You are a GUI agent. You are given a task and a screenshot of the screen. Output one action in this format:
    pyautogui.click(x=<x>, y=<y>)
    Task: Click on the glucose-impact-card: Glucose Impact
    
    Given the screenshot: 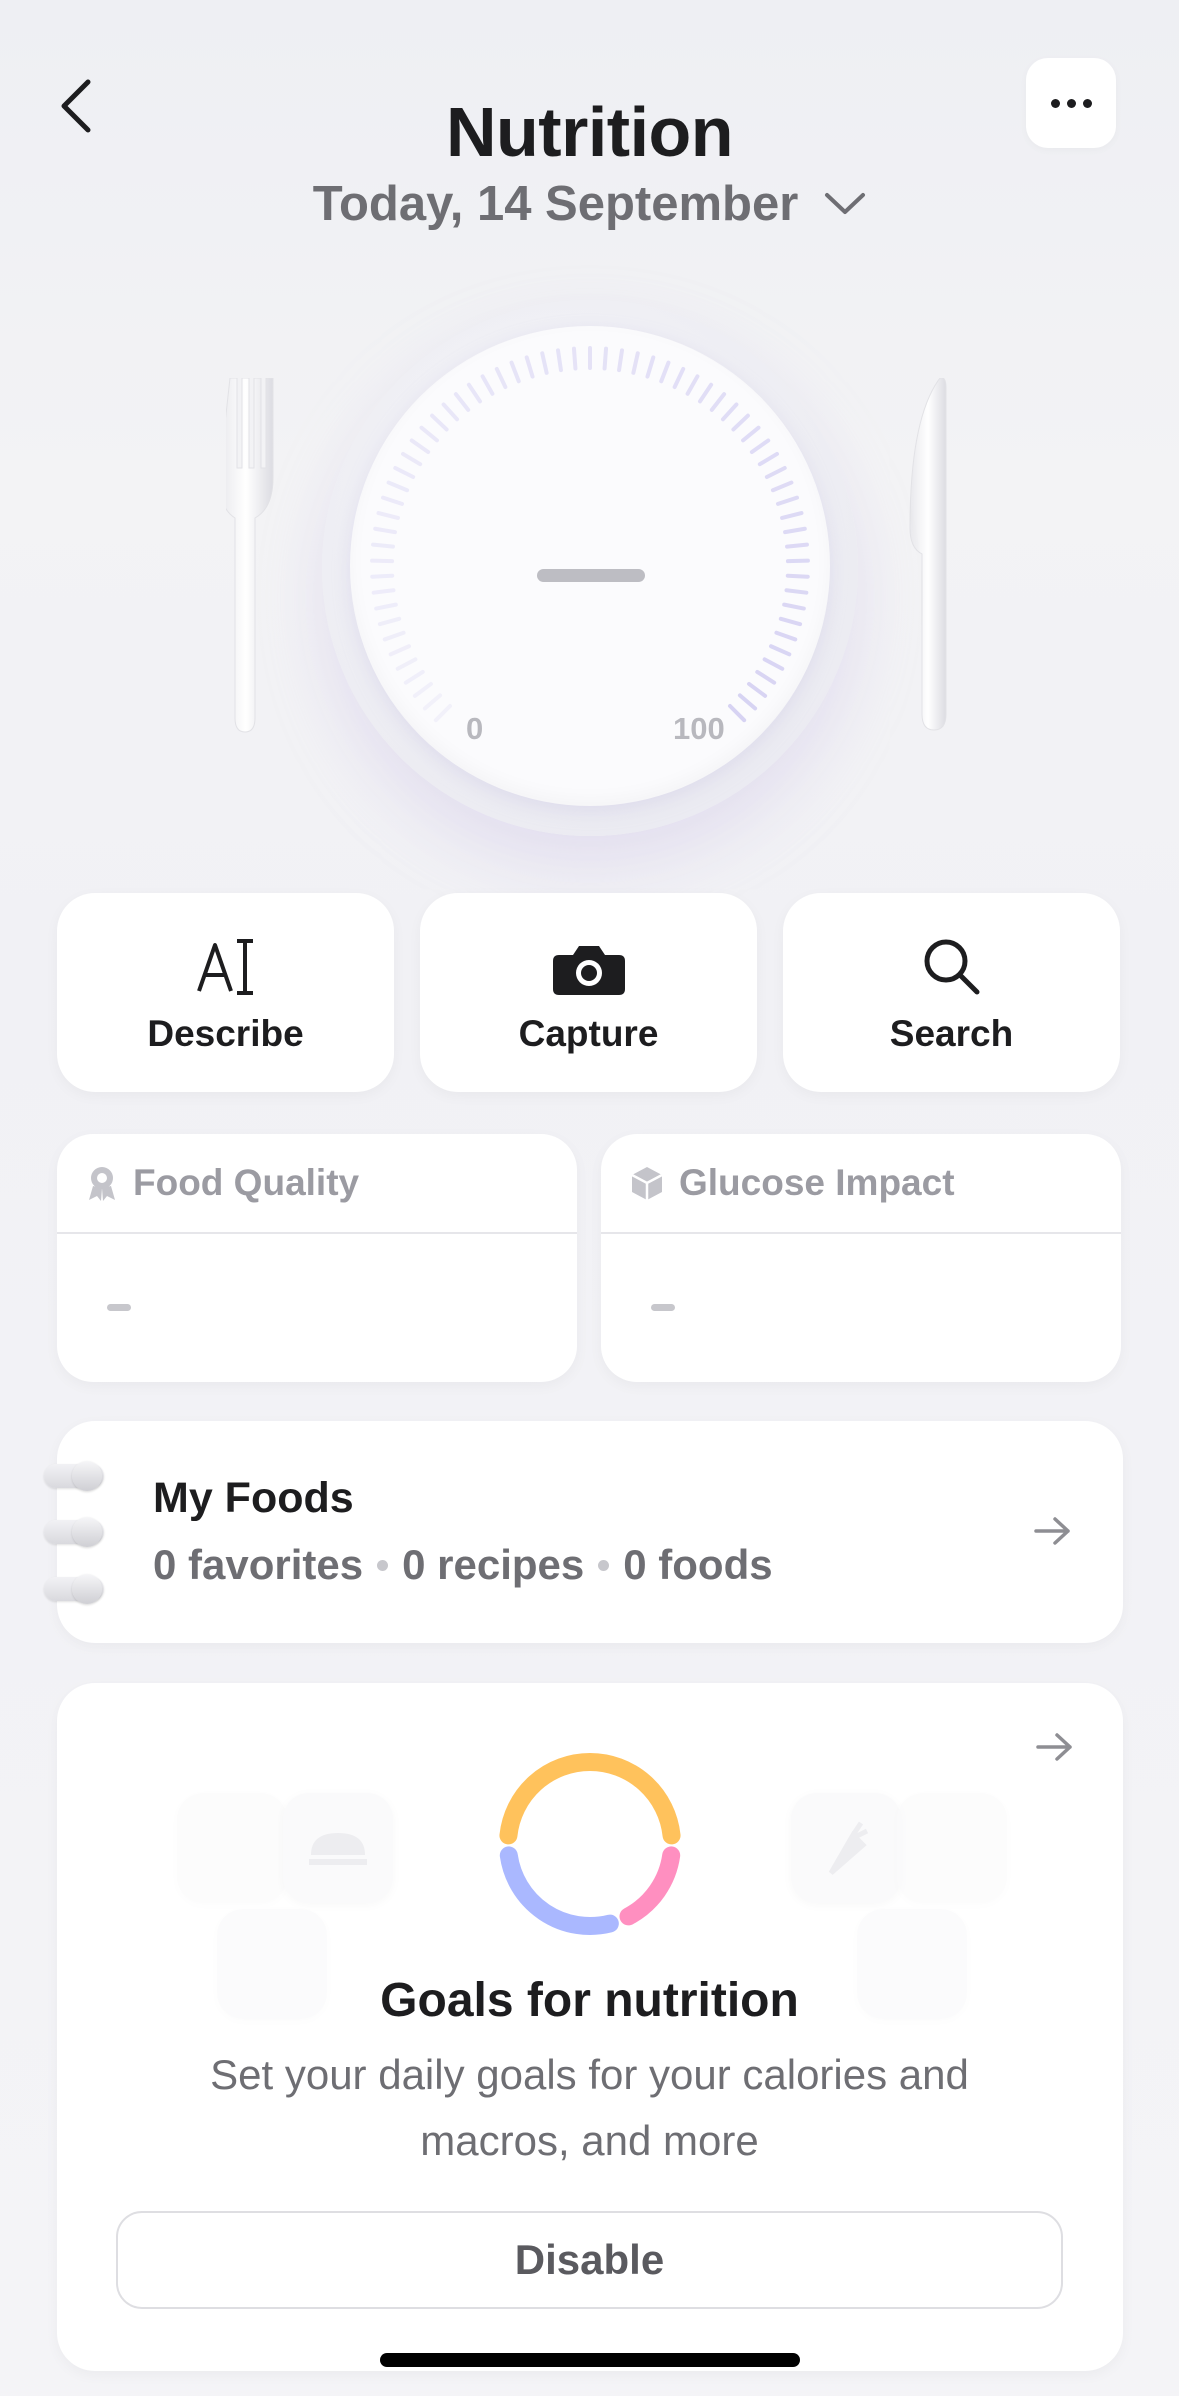 What is the action you would take?
    pyautogui.click(x=861, y=1258)
    